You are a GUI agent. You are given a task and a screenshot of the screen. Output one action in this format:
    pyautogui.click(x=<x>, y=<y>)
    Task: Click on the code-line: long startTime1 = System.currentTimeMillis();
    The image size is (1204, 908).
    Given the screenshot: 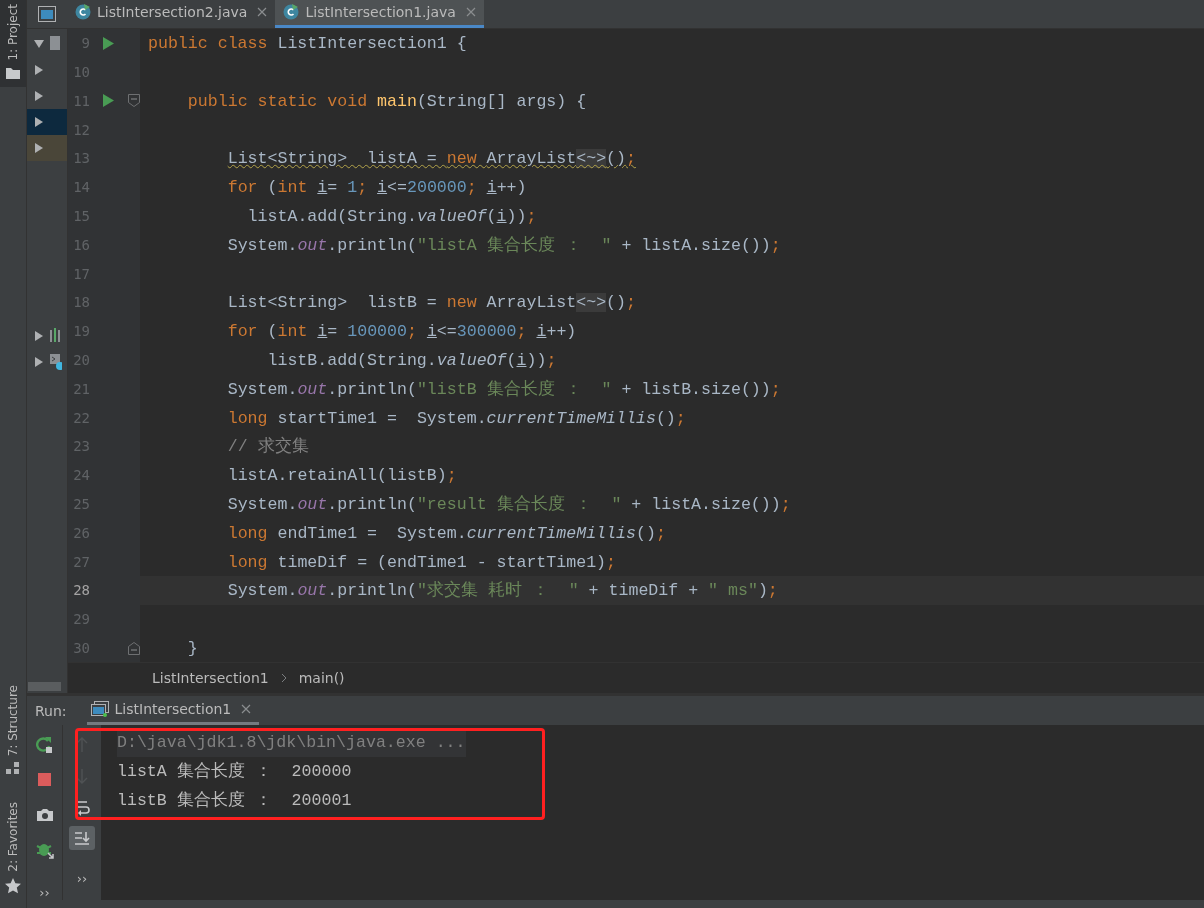 What is the action you would take?
    pyautogui.click(x=456, y=418)
    